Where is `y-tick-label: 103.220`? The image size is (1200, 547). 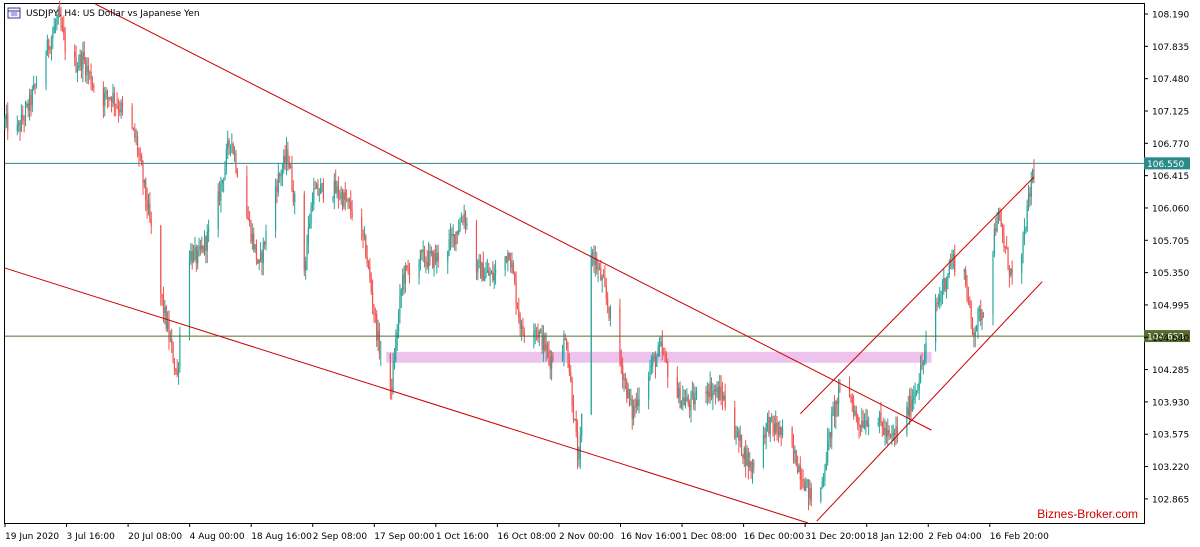 y-tick-label: 103.220 is located at coordinates (1170, 468).